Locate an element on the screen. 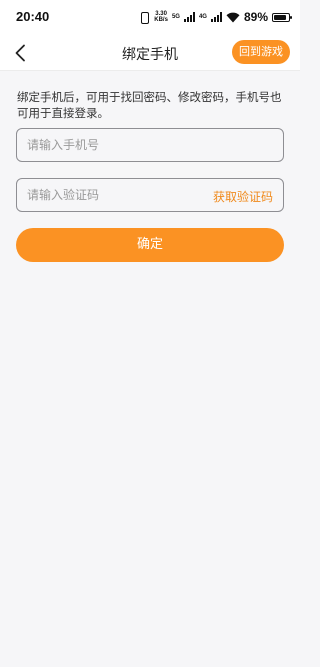 This screenshot has width=320, height=667. nav-bar: 绑定手机 回到游戏 is located at coordinates (150, 53).